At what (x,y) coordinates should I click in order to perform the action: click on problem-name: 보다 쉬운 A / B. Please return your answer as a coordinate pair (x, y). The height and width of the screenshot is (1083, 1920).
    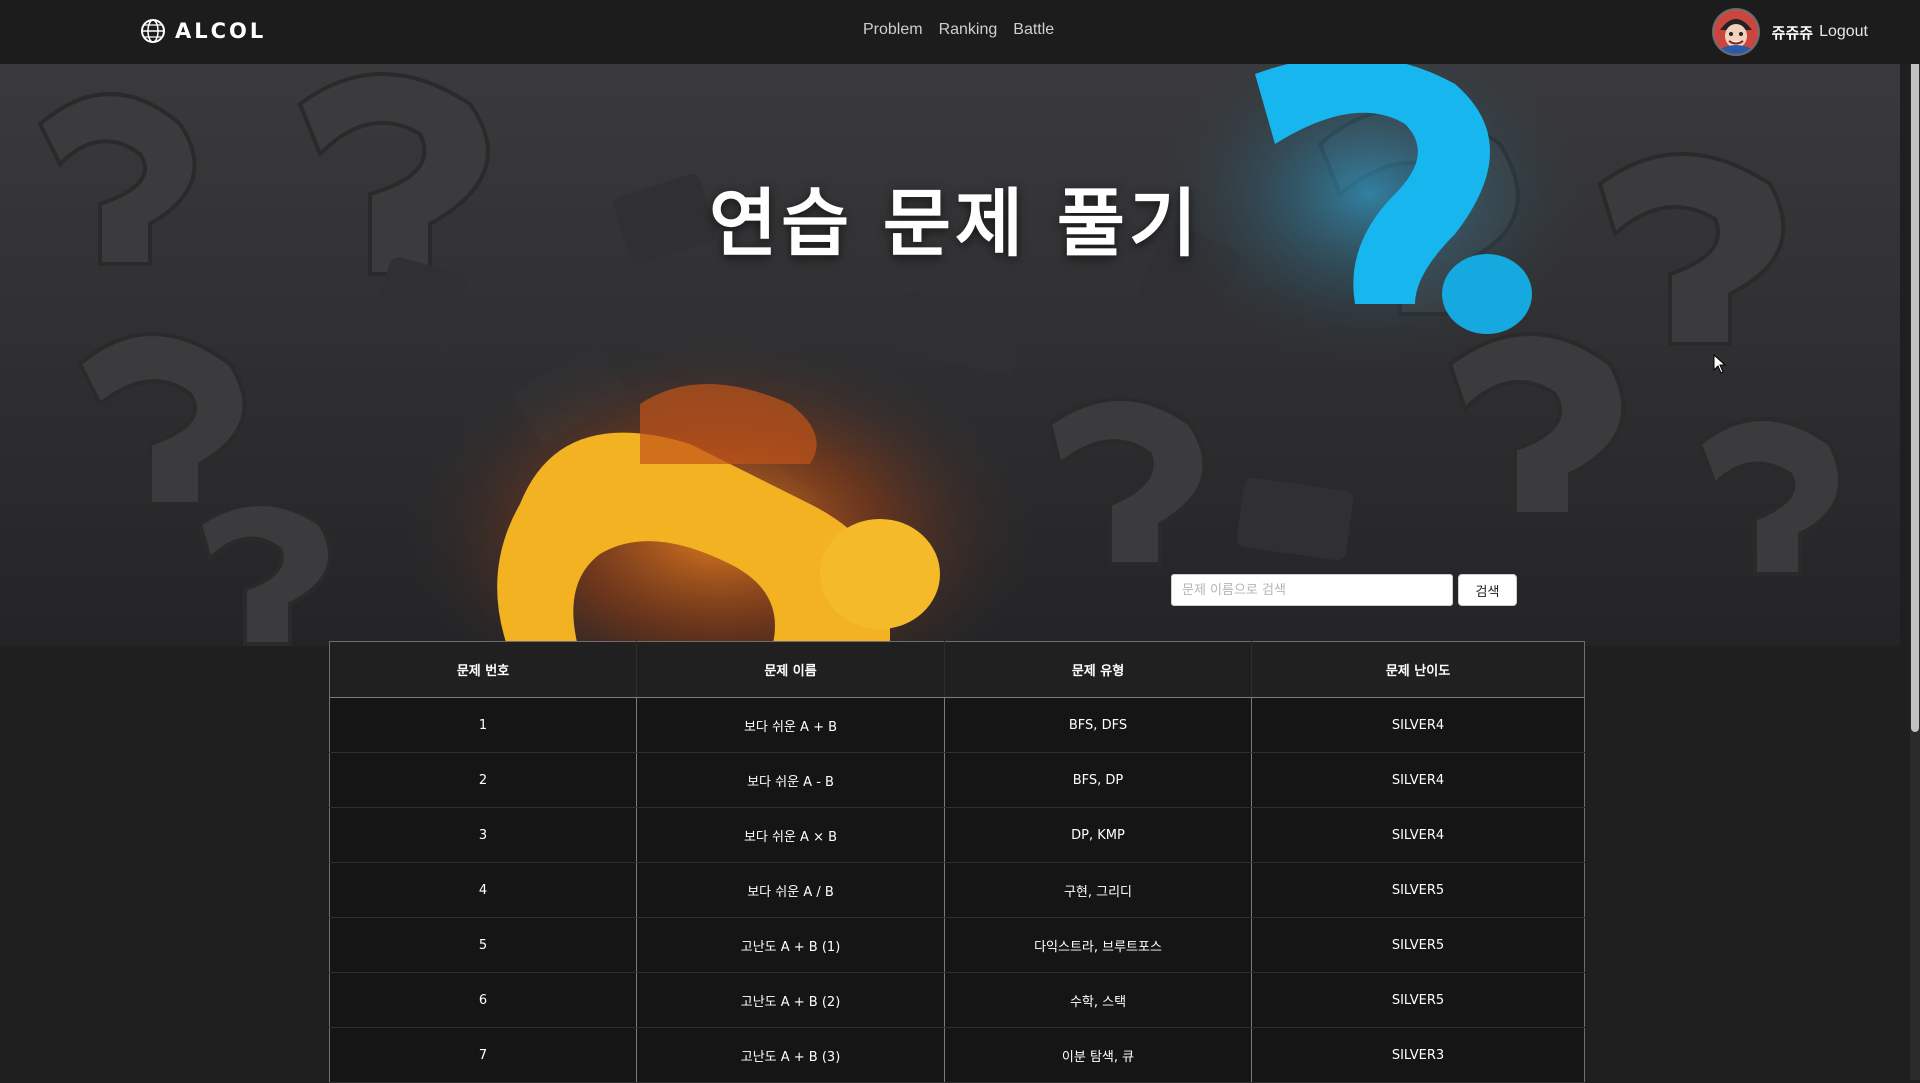
    Looking at the image, I should click on (790, 890).